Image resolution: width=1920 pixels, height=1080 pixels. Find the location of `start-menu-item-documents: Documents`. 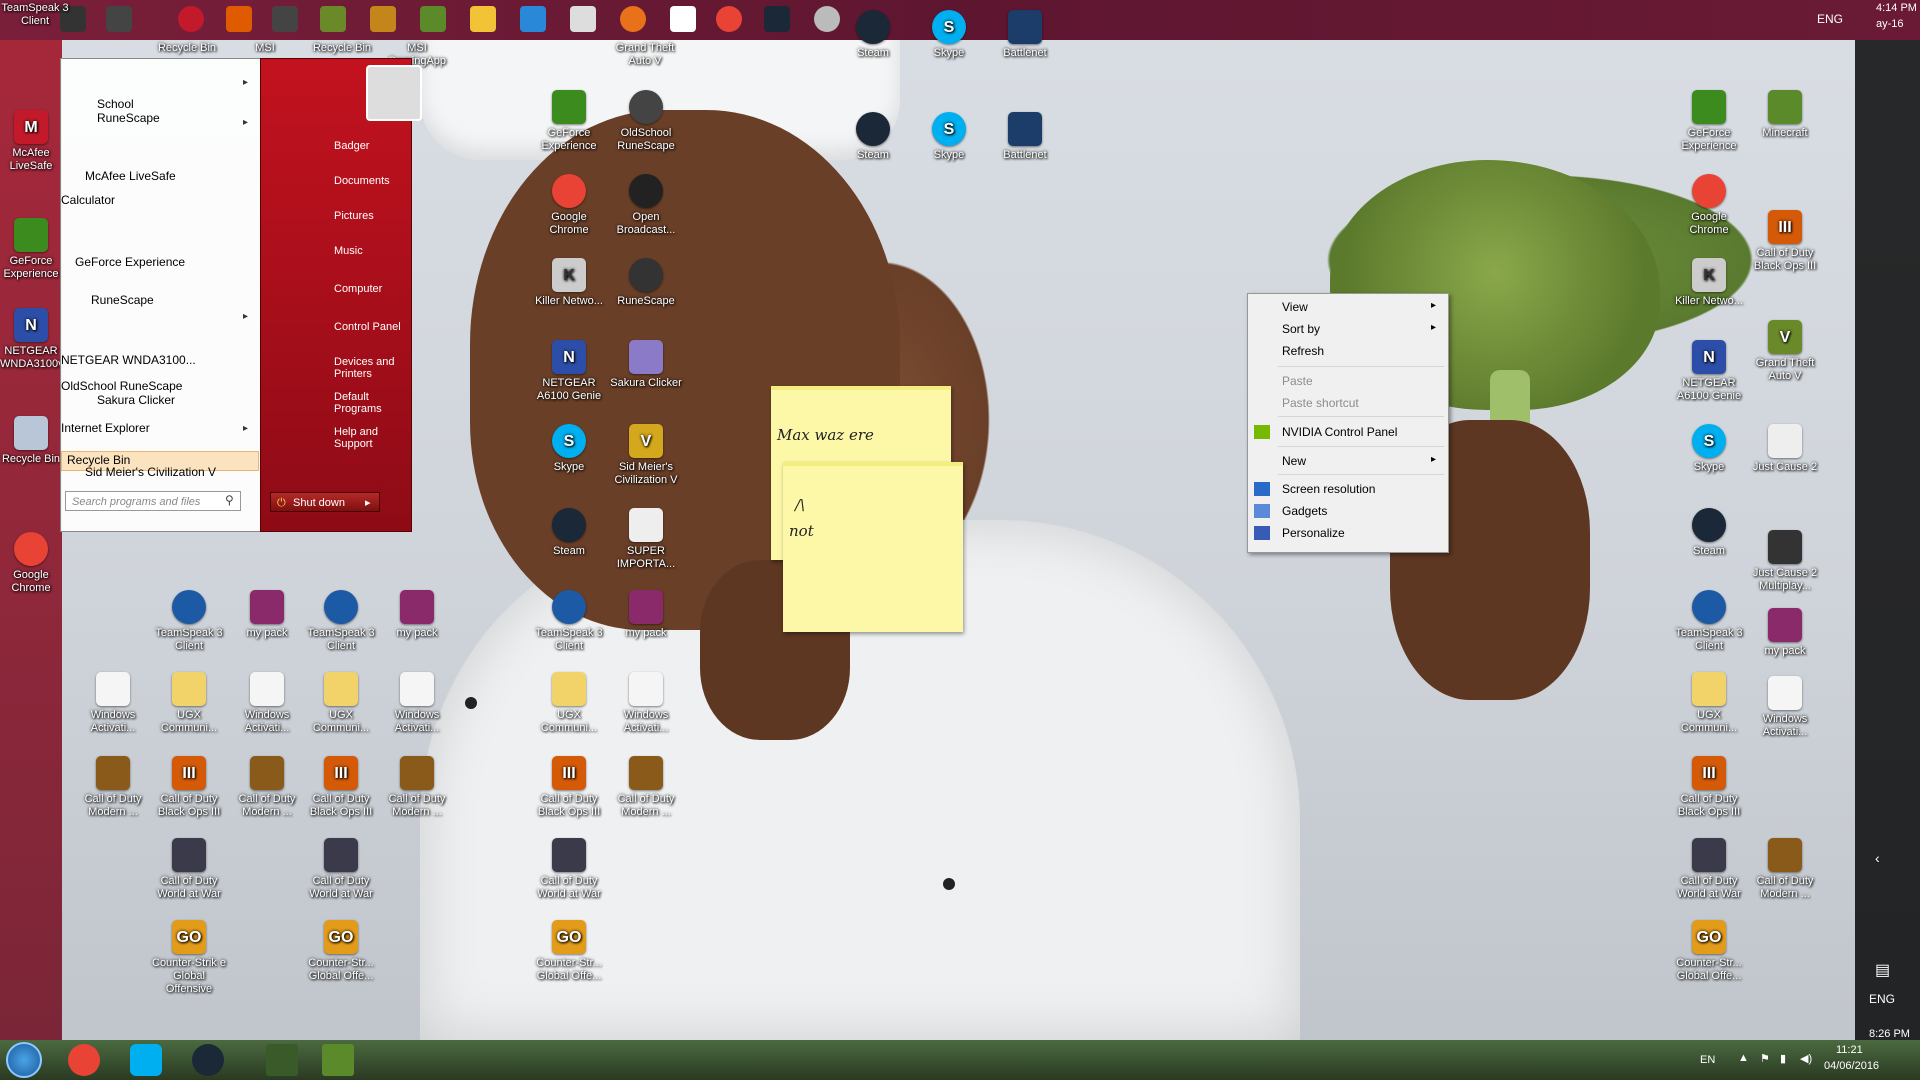

start-menu-item-documents: Documents is located at coordinates (362, 181).